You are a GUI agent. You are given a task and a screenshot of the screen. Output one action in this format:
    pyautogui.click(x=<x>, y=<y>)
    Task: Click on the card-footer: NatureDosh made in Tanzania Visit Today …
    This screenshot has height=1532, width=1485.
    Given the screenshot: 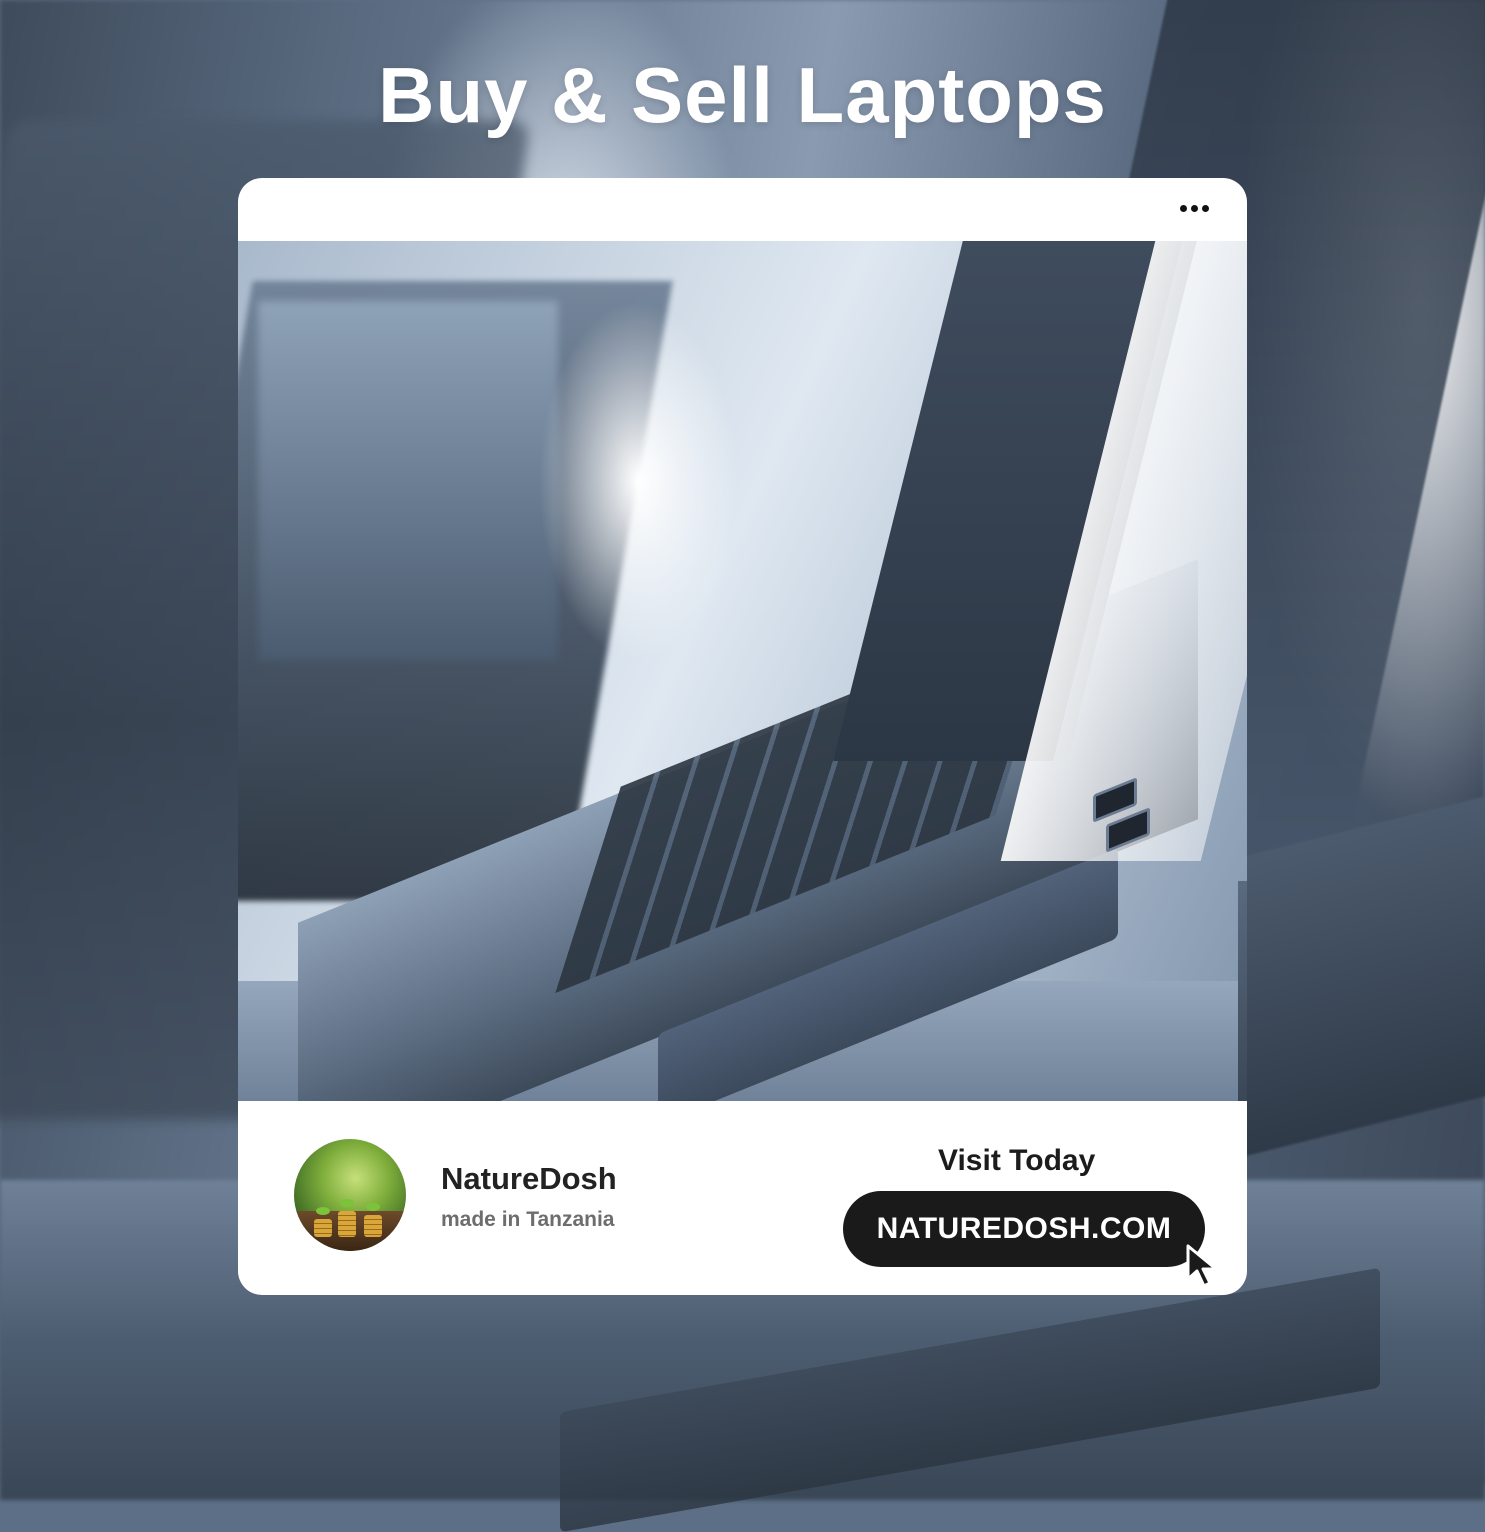 What is the action you would take?
    pyautogui.click(x=742, y=1198)
    